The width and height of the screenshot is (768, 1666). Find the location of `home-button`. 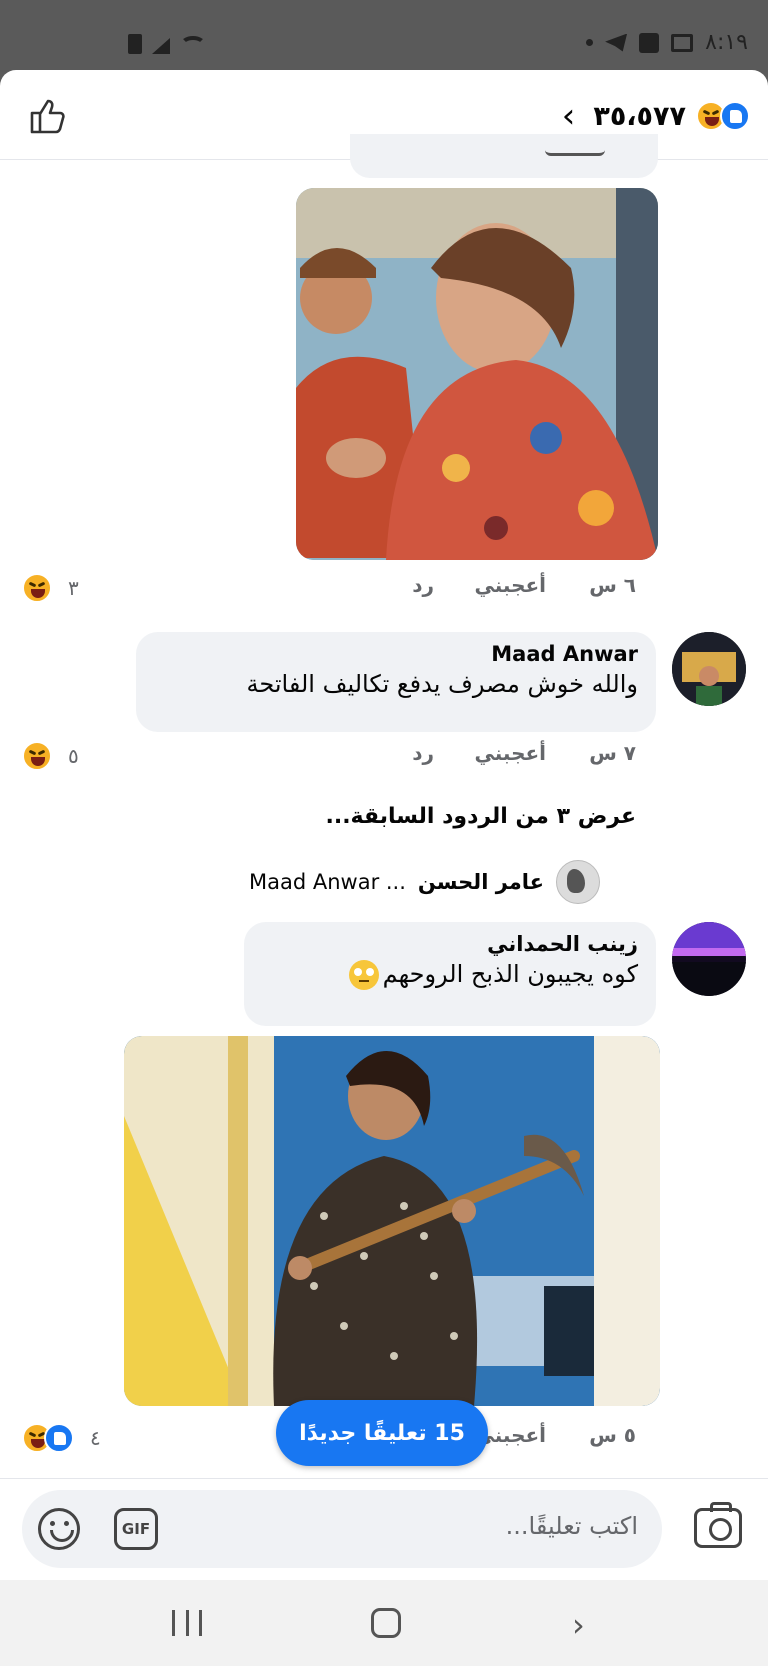

home-button is located at coordinates (386, 1623).